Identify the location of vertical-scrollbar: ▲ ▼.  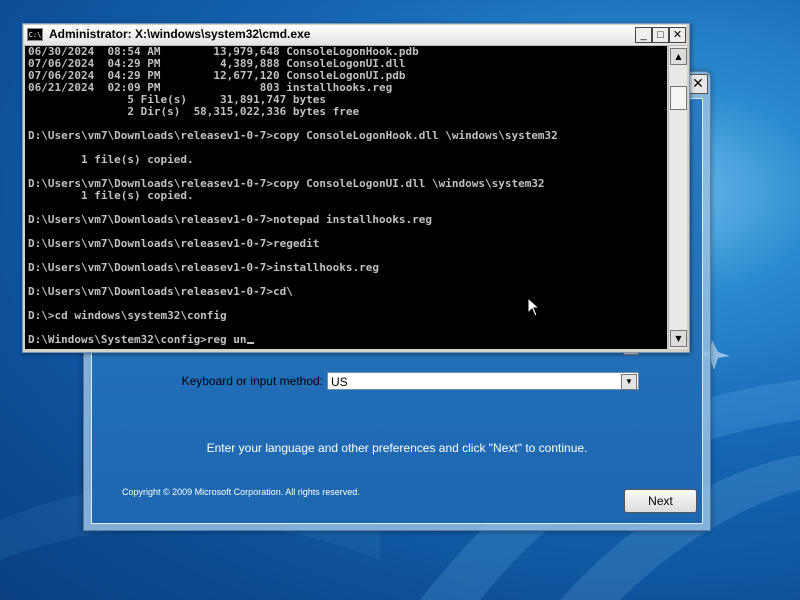
(677, 197).